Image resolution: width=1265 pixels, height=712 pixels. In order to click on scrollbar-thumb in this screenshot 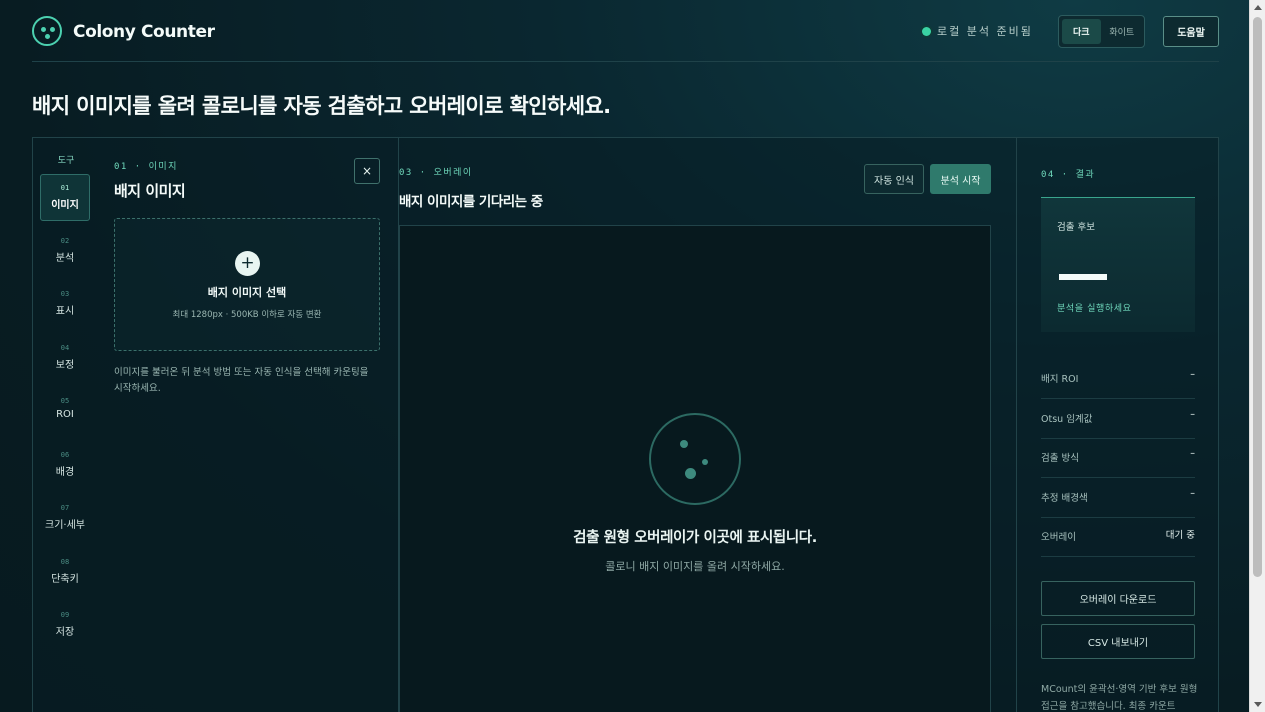, I will do `click(1257, 297)`.